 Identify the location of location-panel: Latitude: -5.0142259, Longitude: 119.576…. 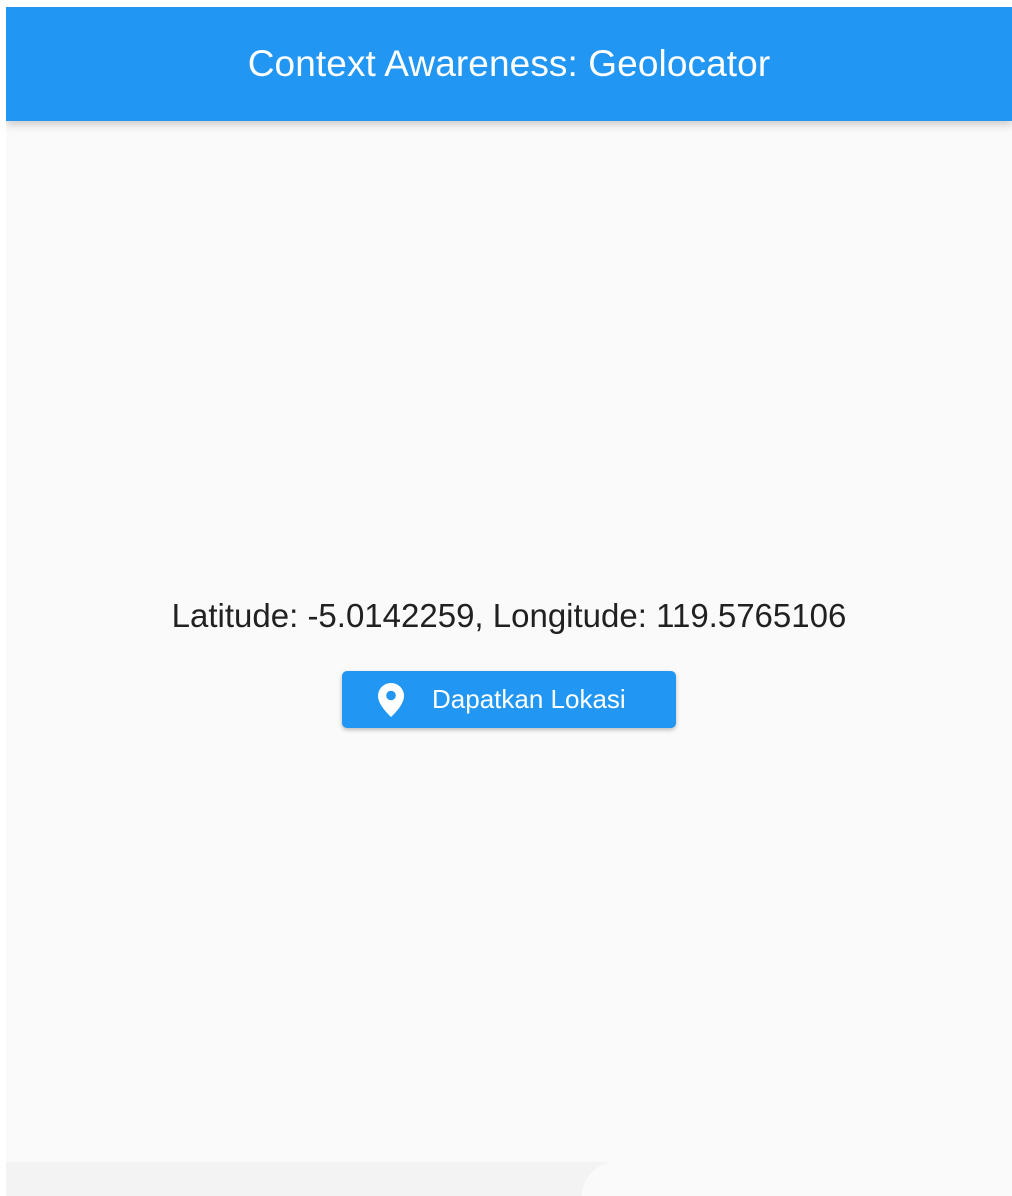
(509, 659).